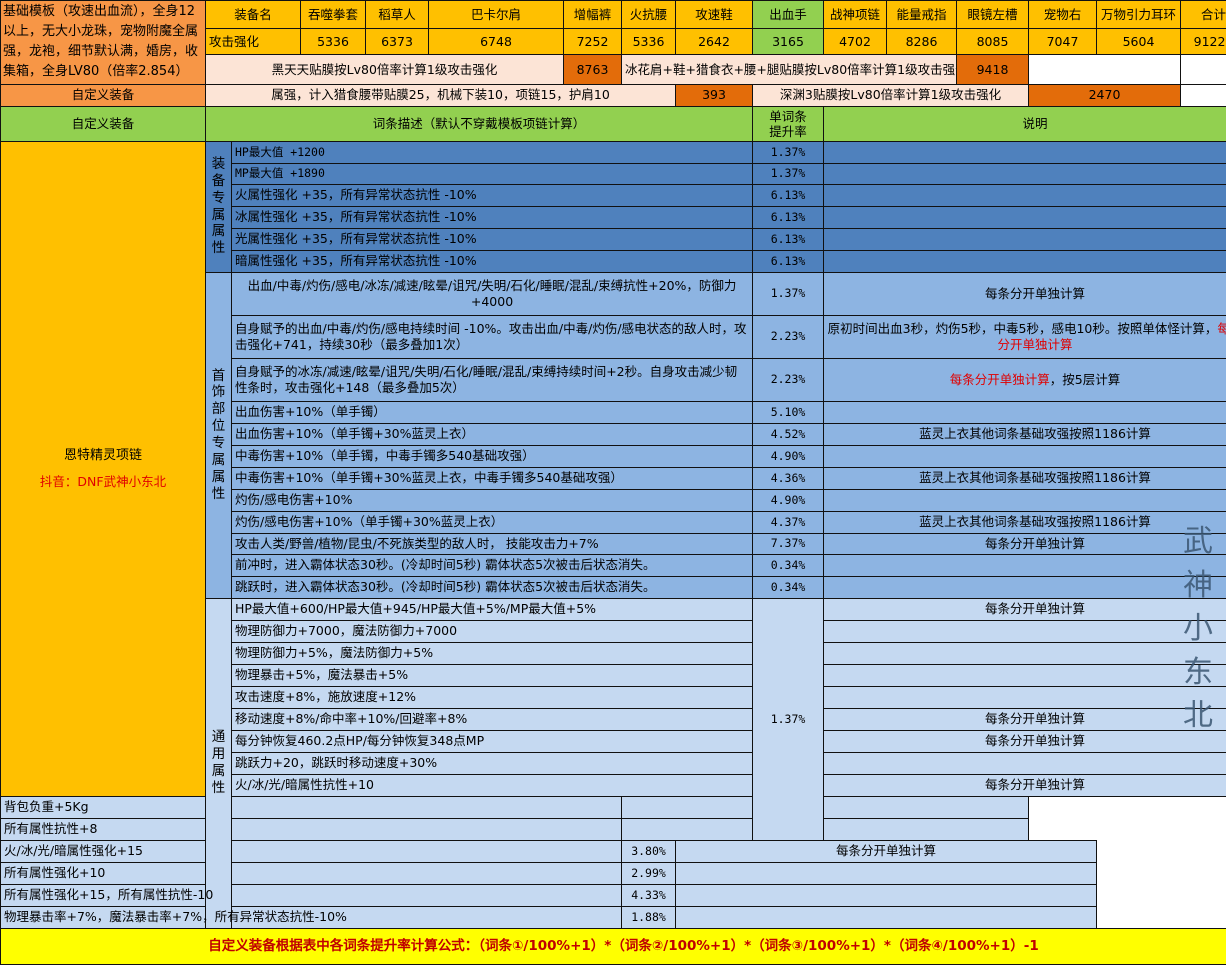 The image size is (1226, 965). Describe the element at coordinates (397, 15) in the screenshot. I see `header-cell: 稻草人` at that location.